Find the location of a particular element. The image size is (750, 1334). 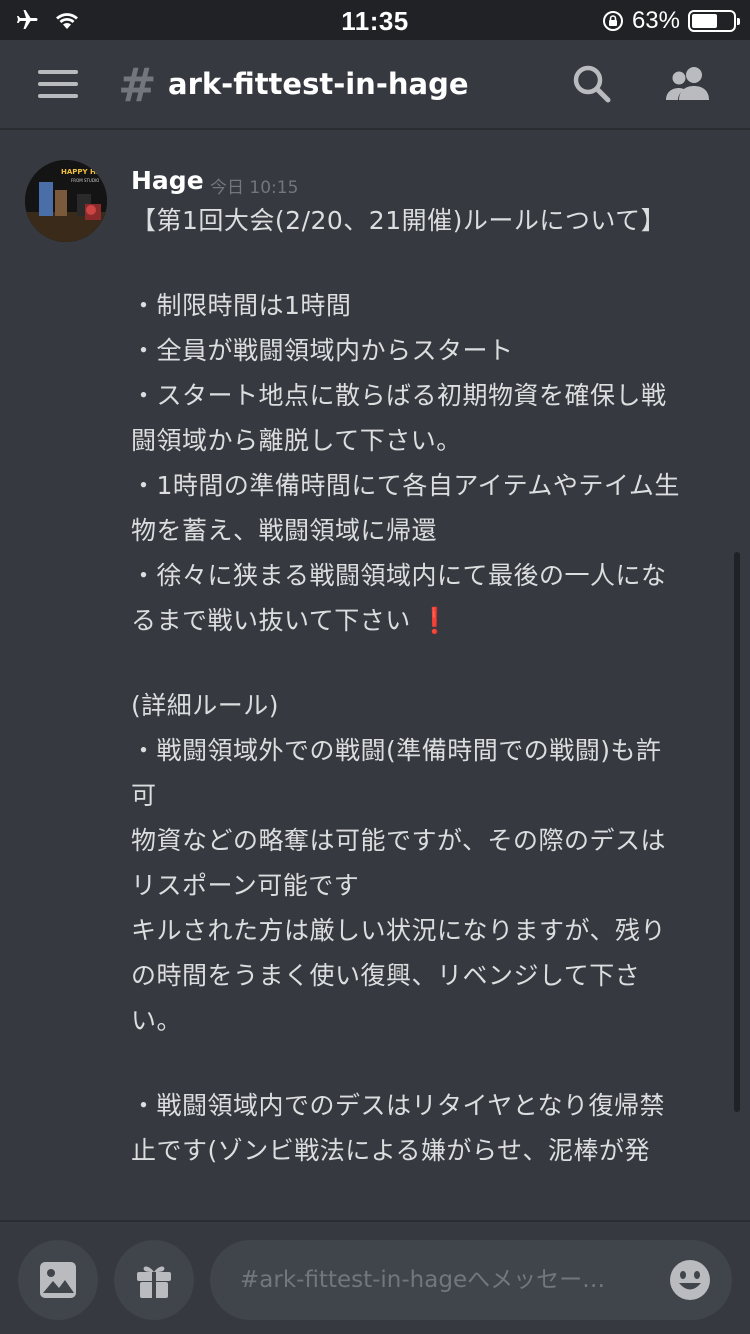

image-icon is located at coordinates (58, 1280).